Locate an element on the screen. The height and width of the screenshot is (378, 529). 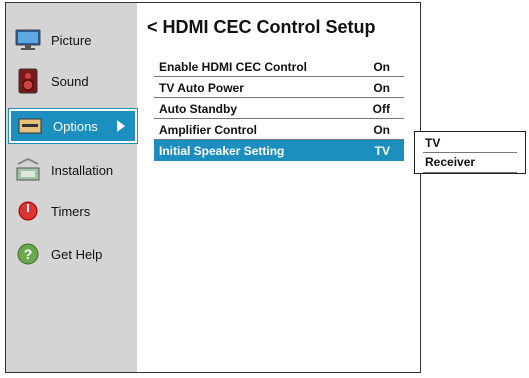
sidebar-item-sound: Sound is located at coordinates (73, 81).